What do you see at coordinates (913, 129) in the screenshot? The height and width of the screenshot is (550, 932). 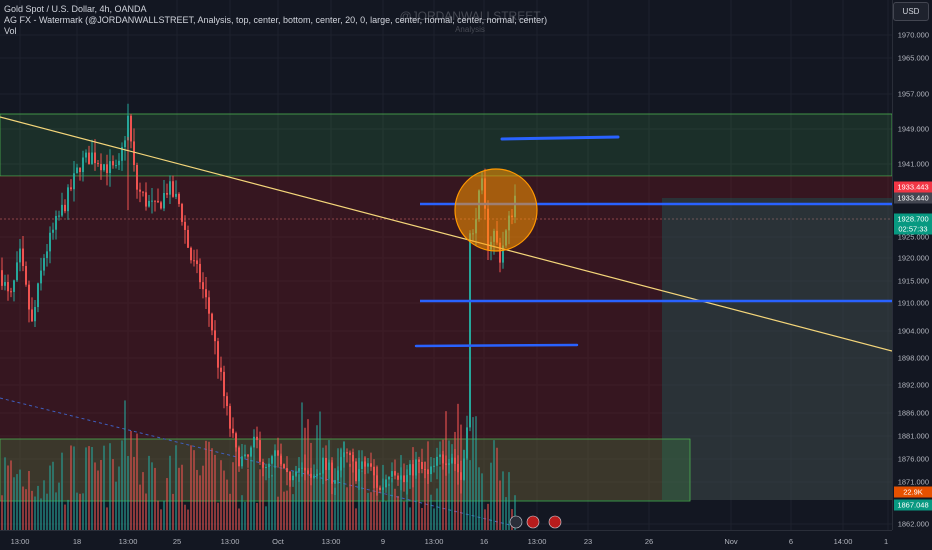 I see `price-tick-label: 1949.000` at bounding box center [913, 129].